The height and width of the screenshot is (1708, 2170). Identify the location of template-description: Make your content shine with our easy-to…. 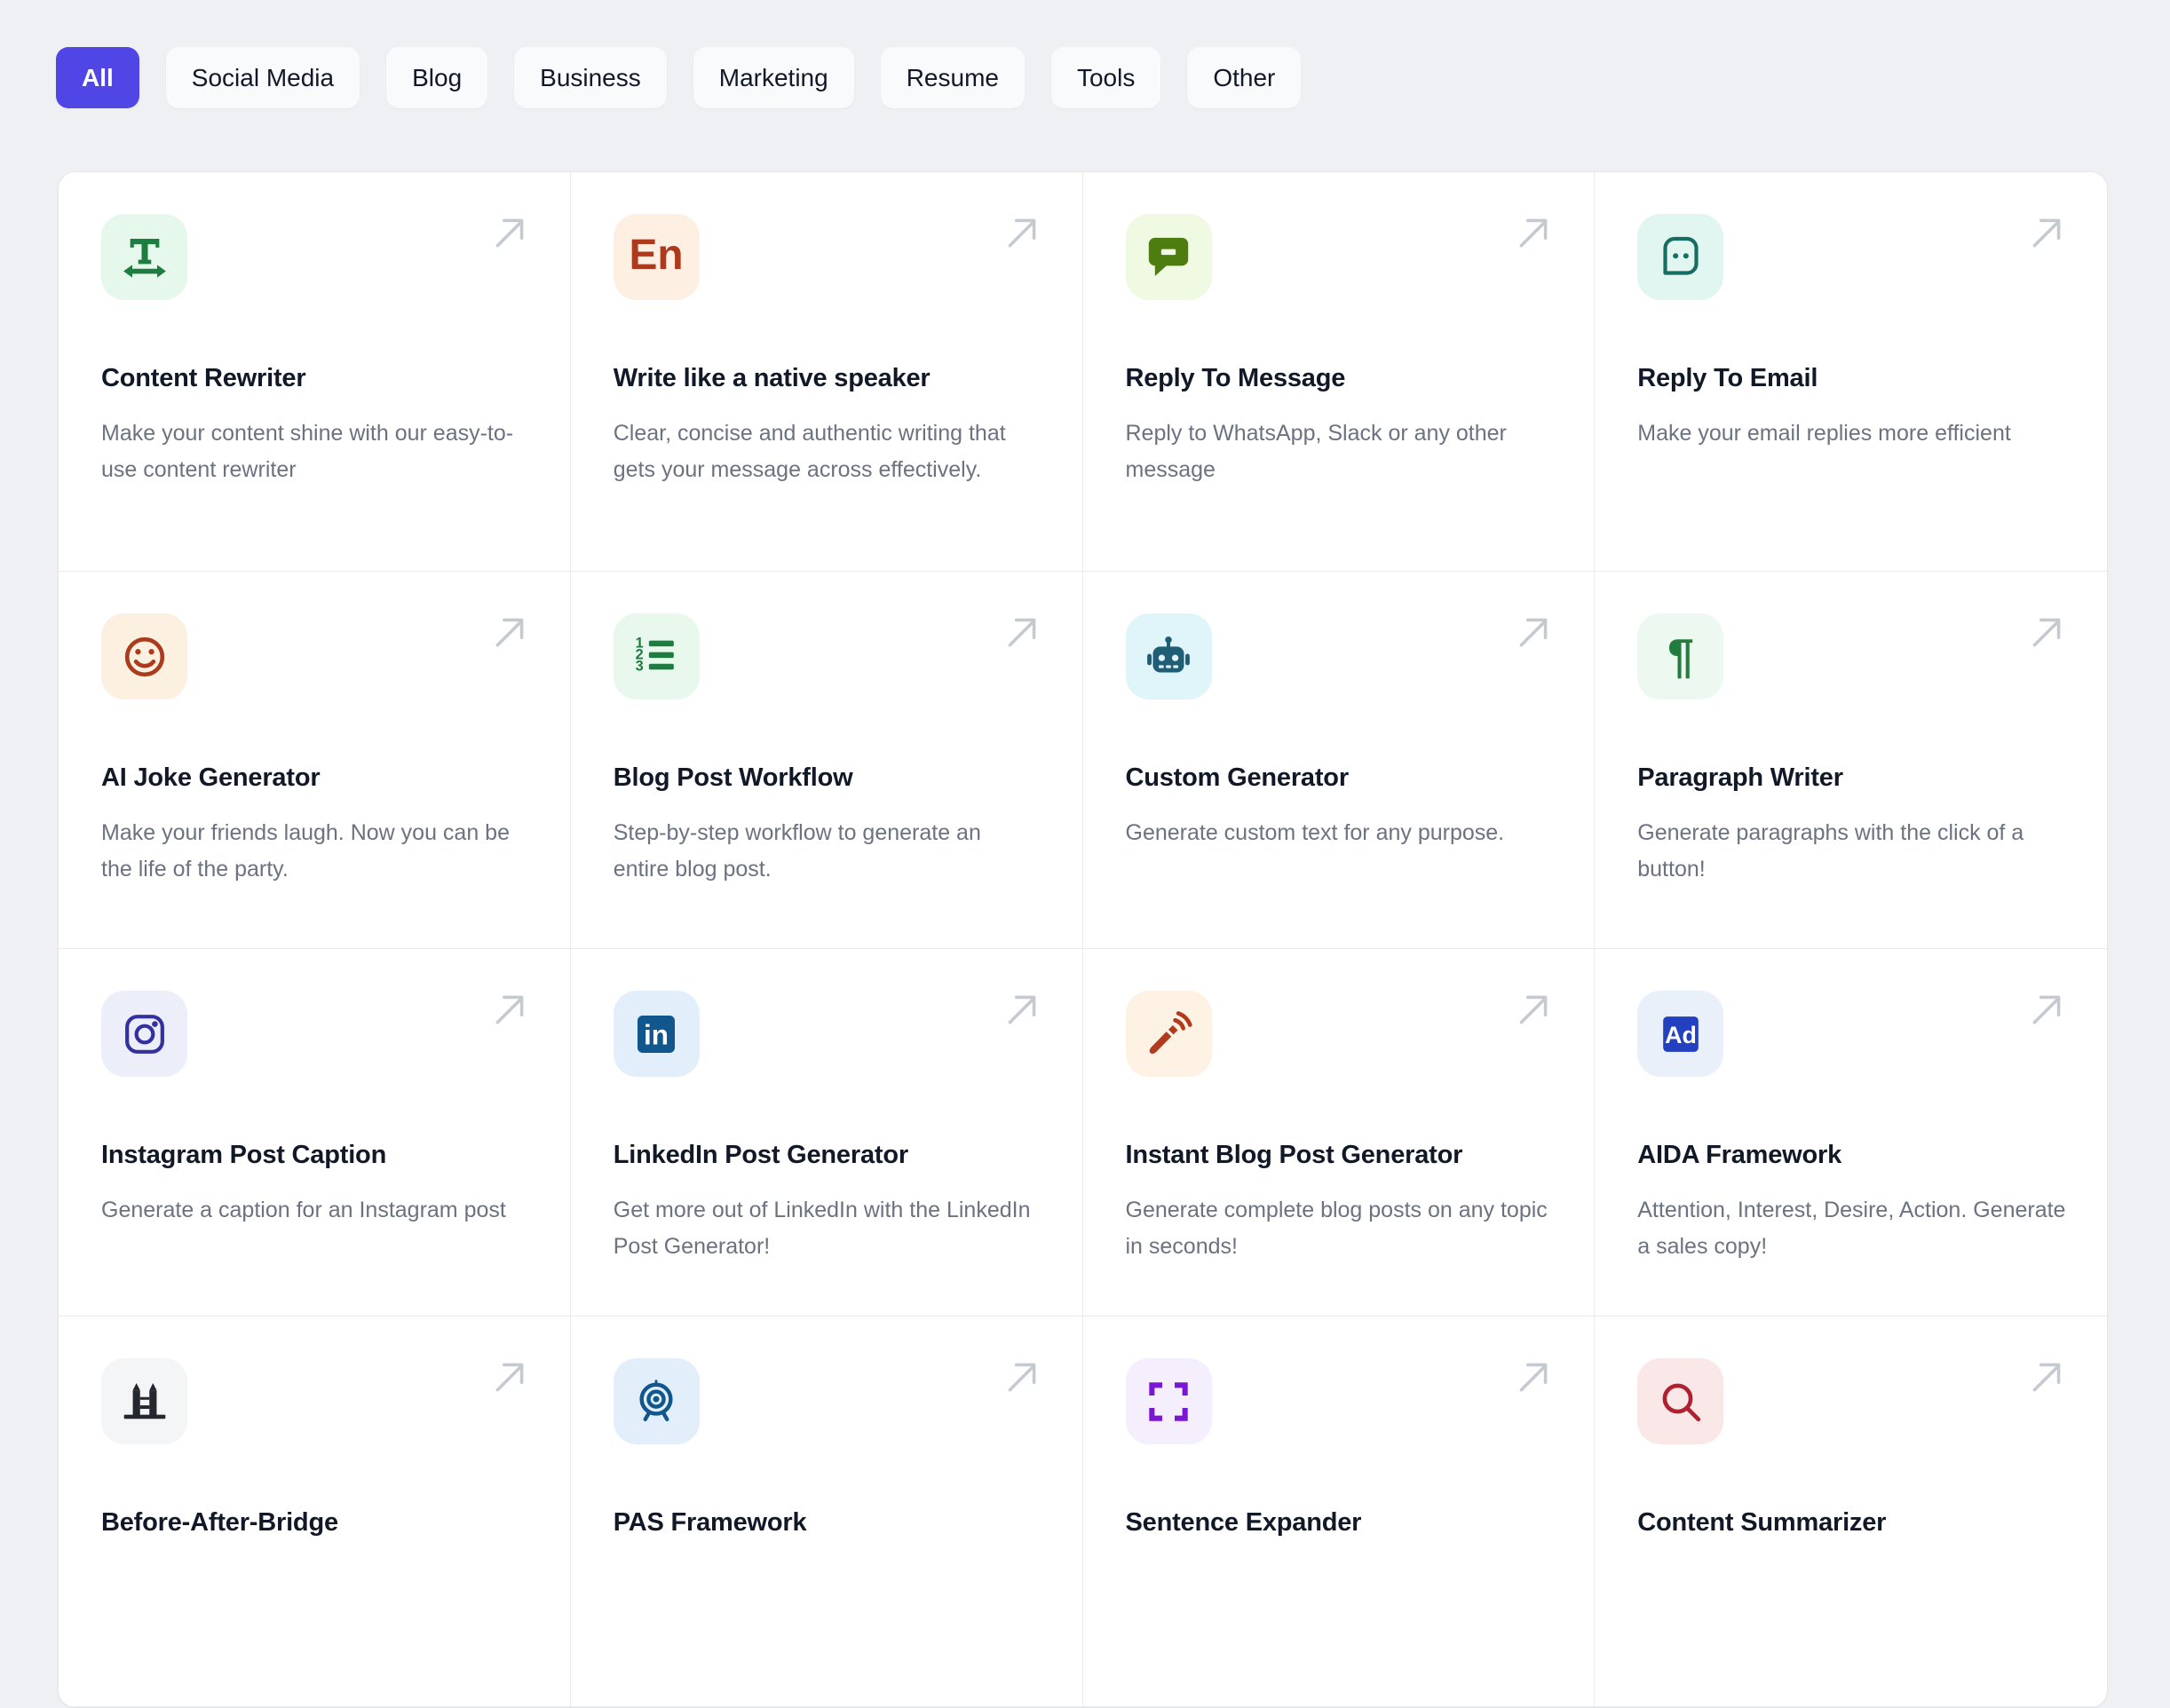
(307, 451).